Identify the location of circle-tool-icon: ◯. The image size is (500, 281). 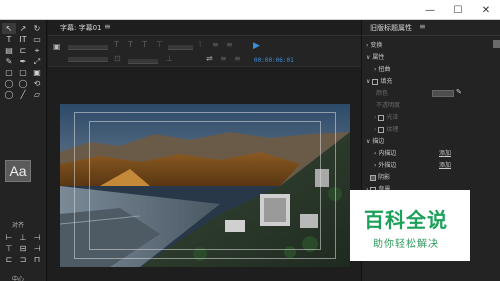
(9, 94).